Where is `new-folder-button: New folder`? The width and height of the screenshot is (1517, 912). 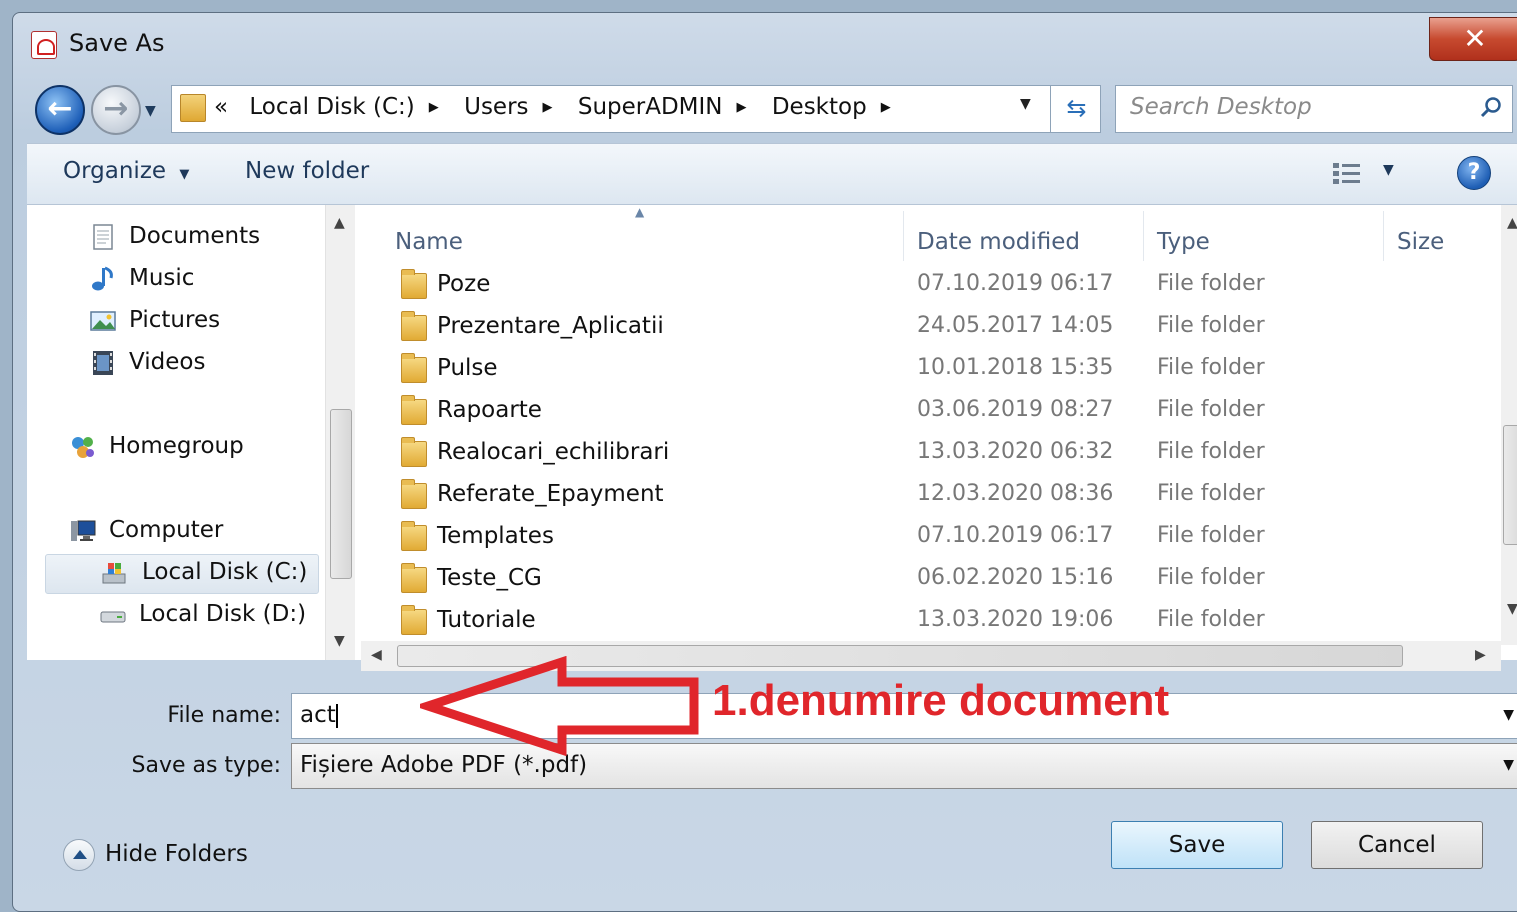 new-folder-button: New folder is located at coordinates (307, 171).